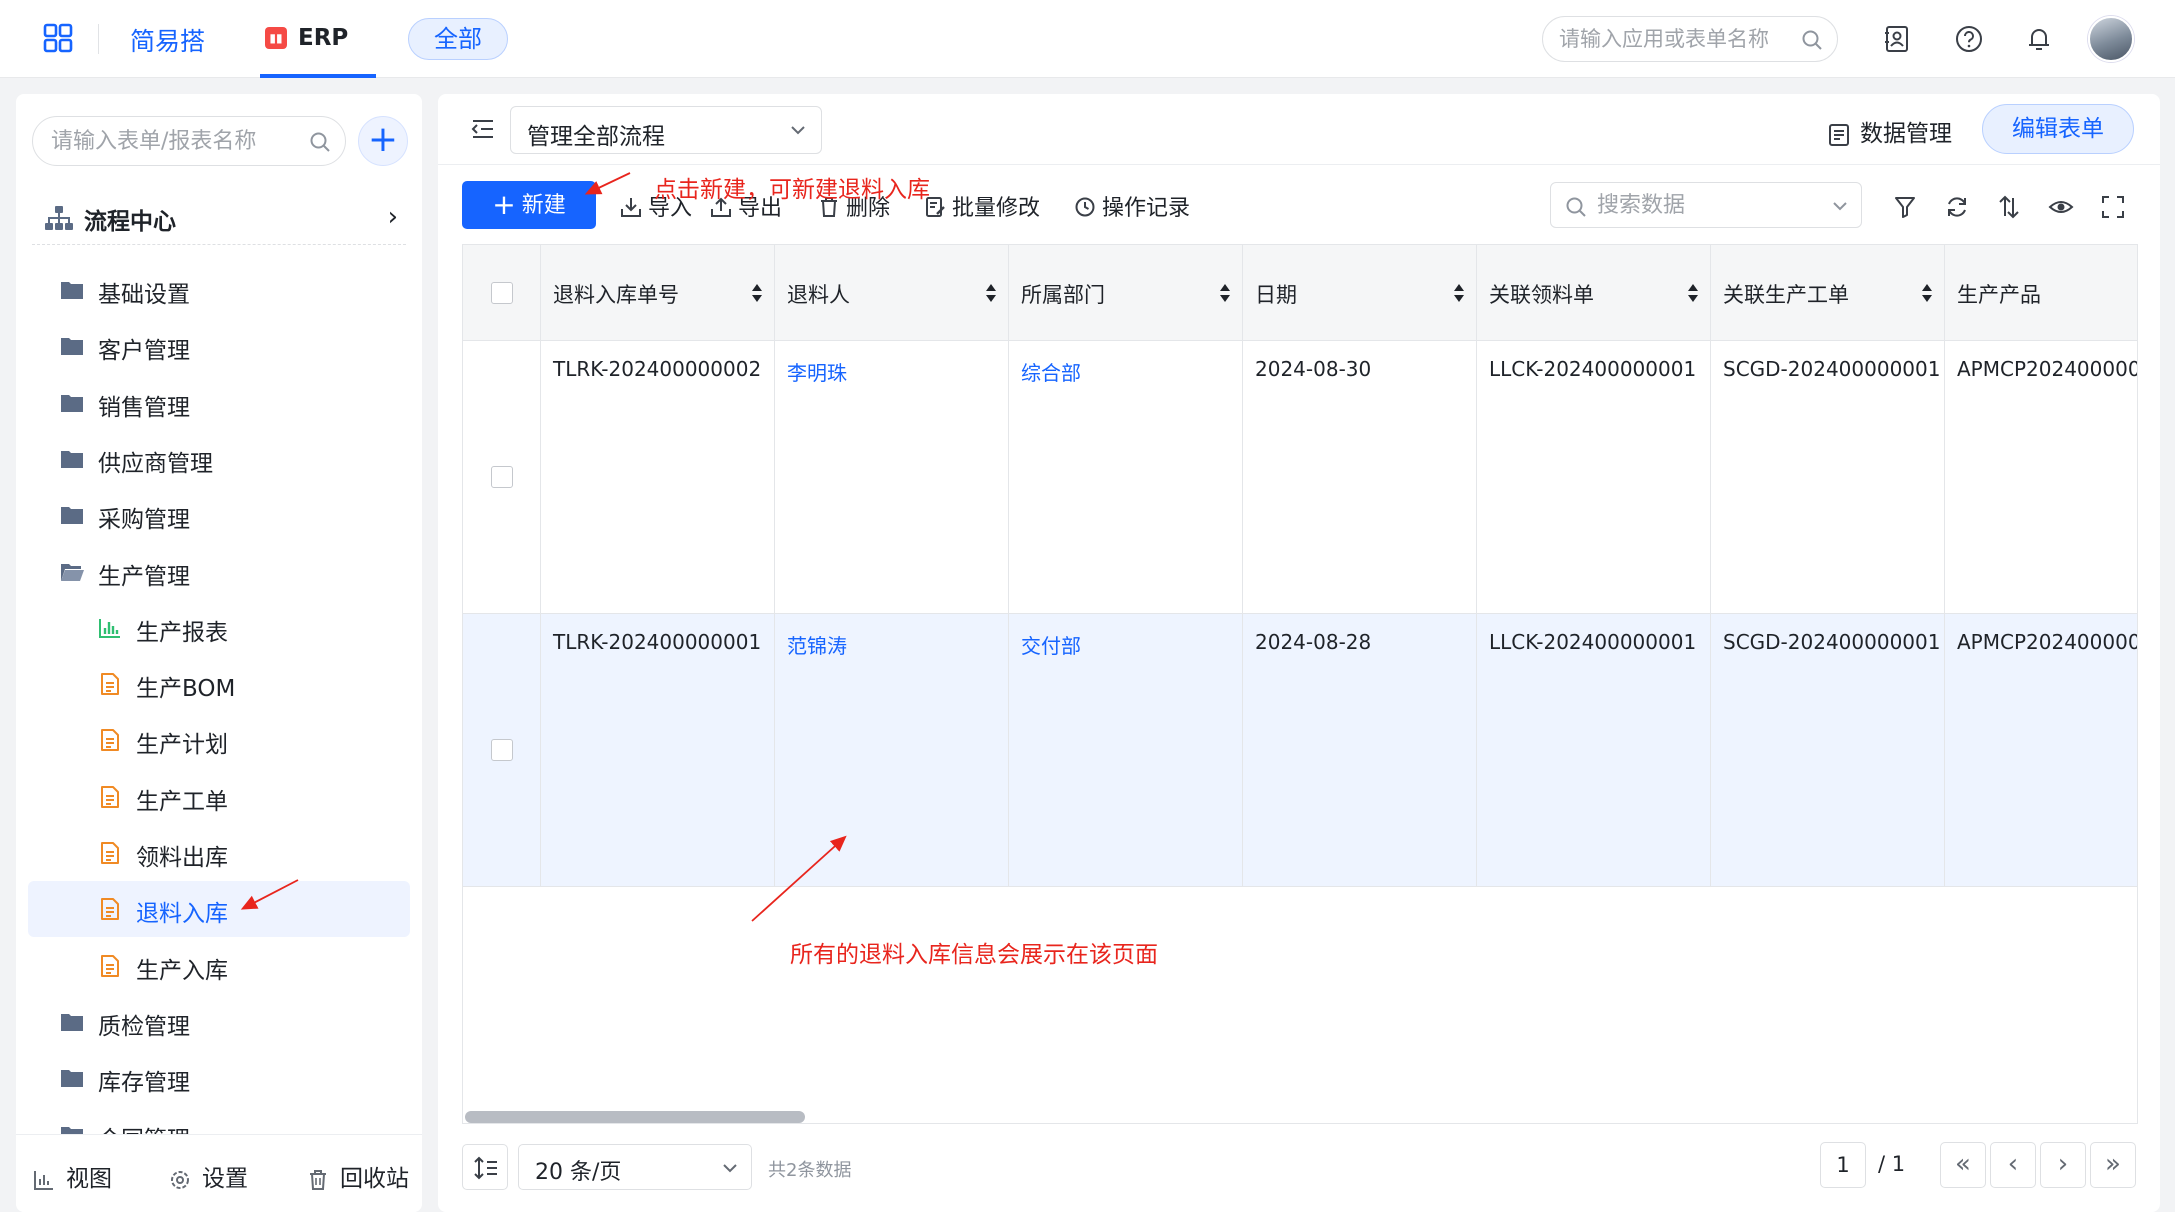 This screenshot has height=1212, width=2175. Describe the element at coordinates (2039, 39) in the screenshot. I see `bell-icon` at that location.